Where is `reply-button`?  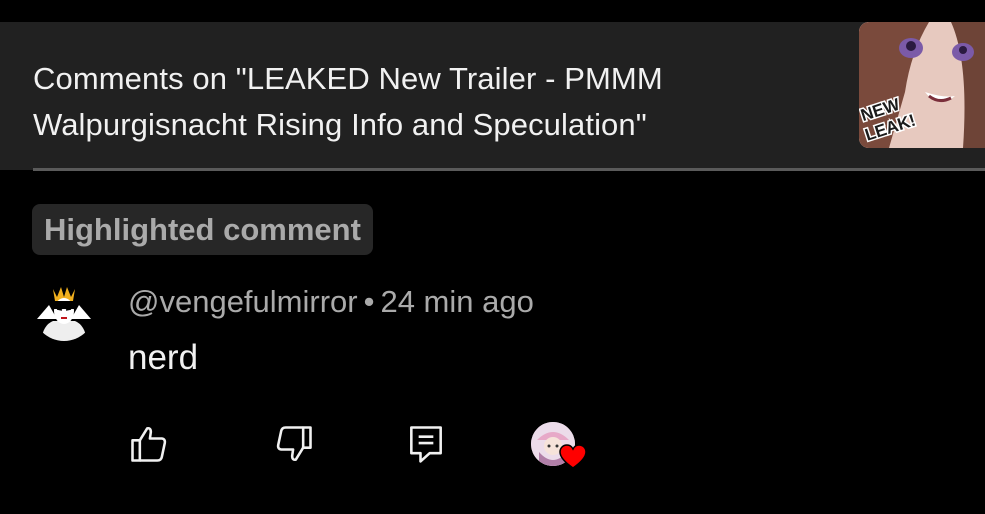 reply-button is located at coordinates (426, 444).